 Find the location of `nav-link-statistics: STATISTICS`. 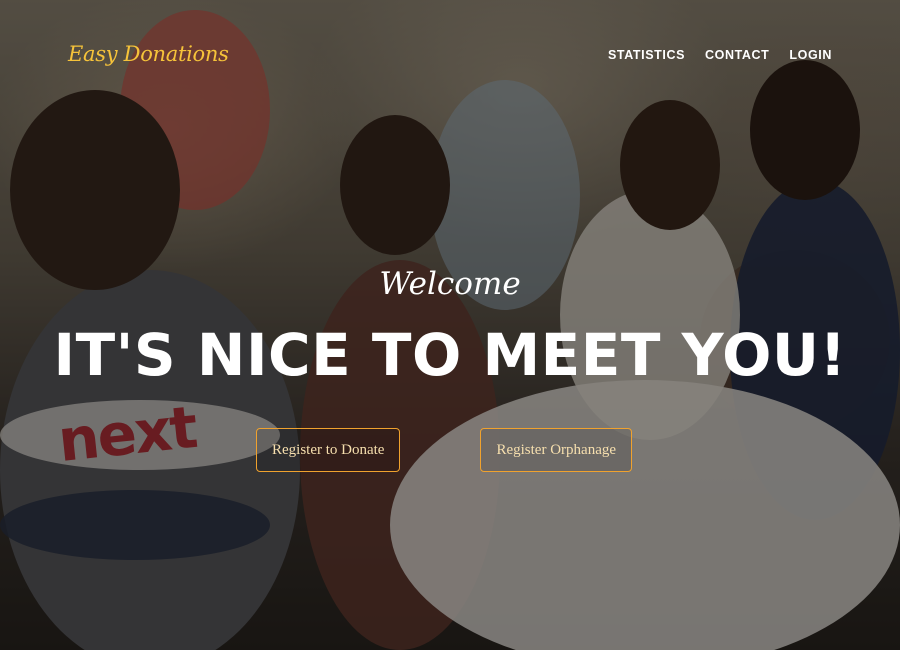

nav-link-statistics: STATISTICS is located at coordinates (646, 55).